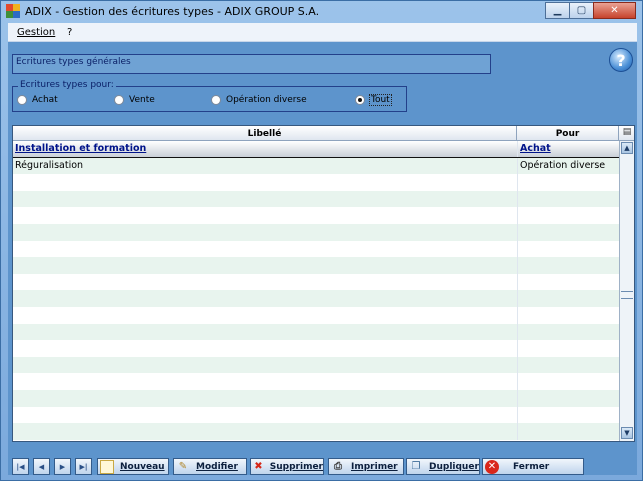 Image resolution: width=643 pixels, height=481 pixels. Describe the element at coordinates (581, 10) in the screenshot. I see `maximize-button: ▢` at that location.